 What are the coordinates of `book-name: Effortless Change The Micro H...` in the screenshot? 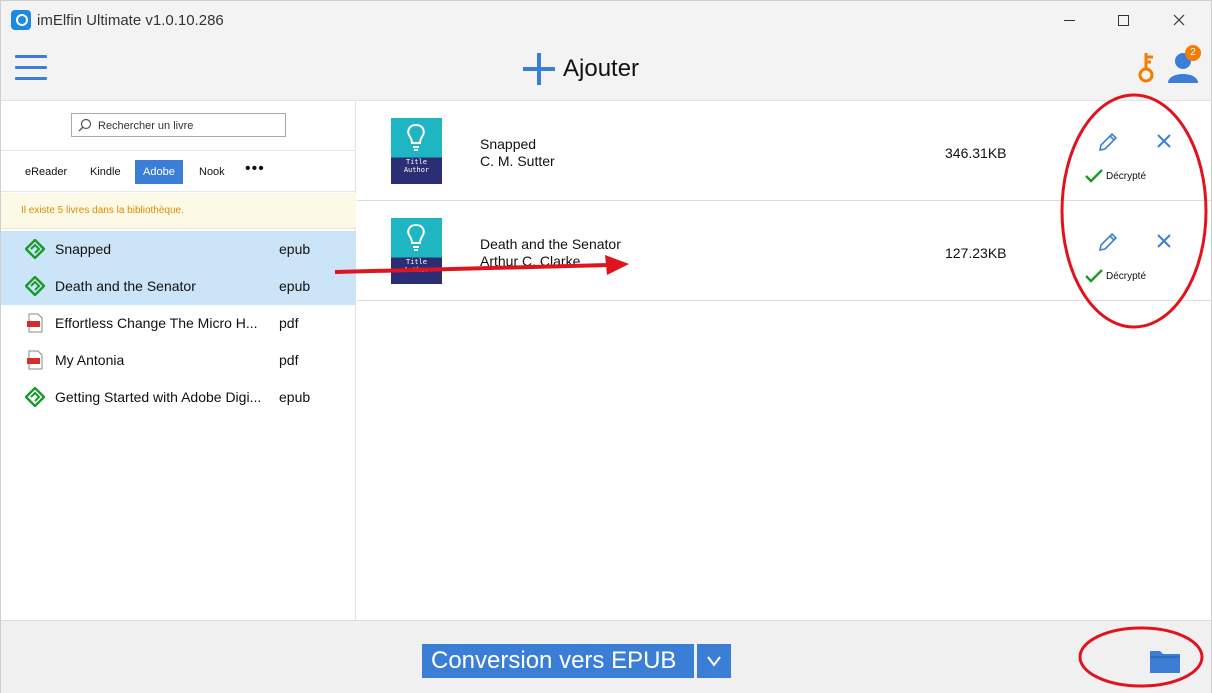 It's located at (156, 323).